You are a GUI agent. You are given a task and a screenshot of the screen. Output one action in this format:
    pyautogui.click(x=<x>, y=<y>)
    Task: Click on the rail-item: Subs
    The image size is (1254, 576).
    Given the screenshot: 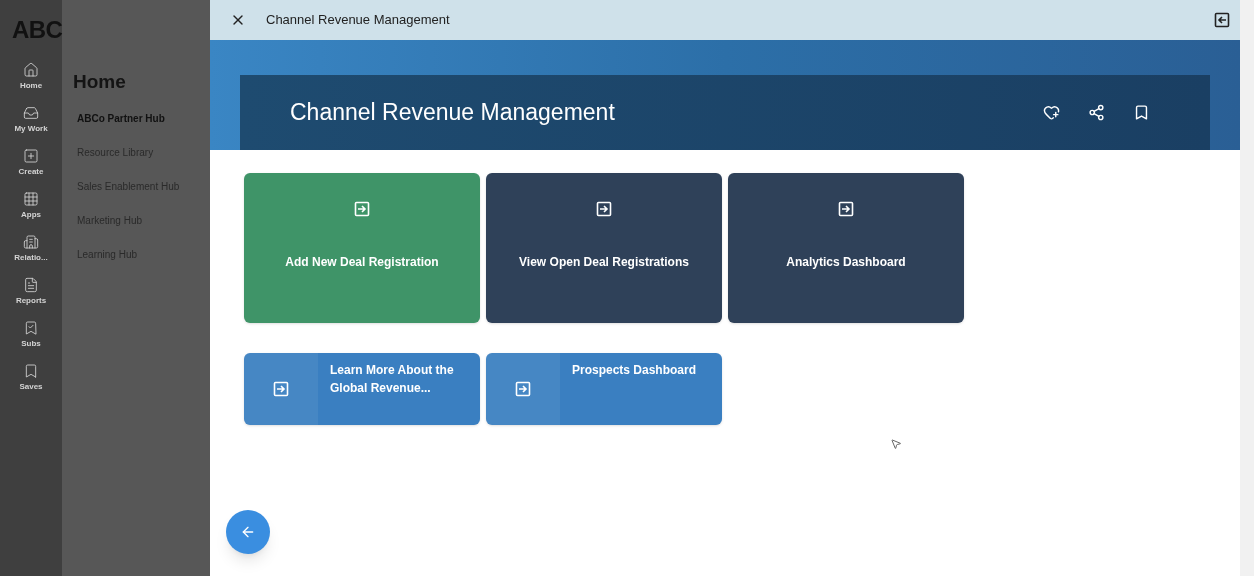 What is the action you would take?
    pyautogui.click(x=31, y=335)
    